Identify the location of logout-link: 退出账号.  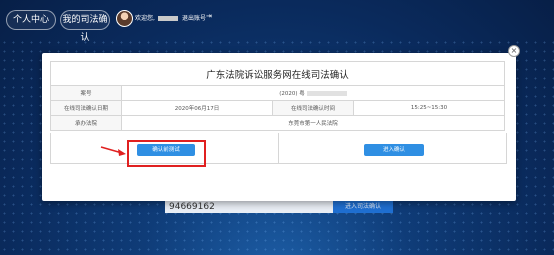
(194, 17).